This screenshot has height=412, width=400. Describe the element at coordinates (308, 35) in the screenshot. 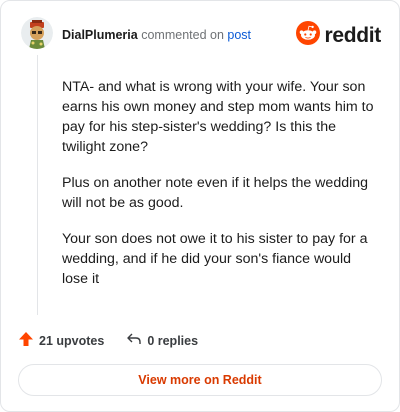

I see `reddit-snoo-icon` at that location.